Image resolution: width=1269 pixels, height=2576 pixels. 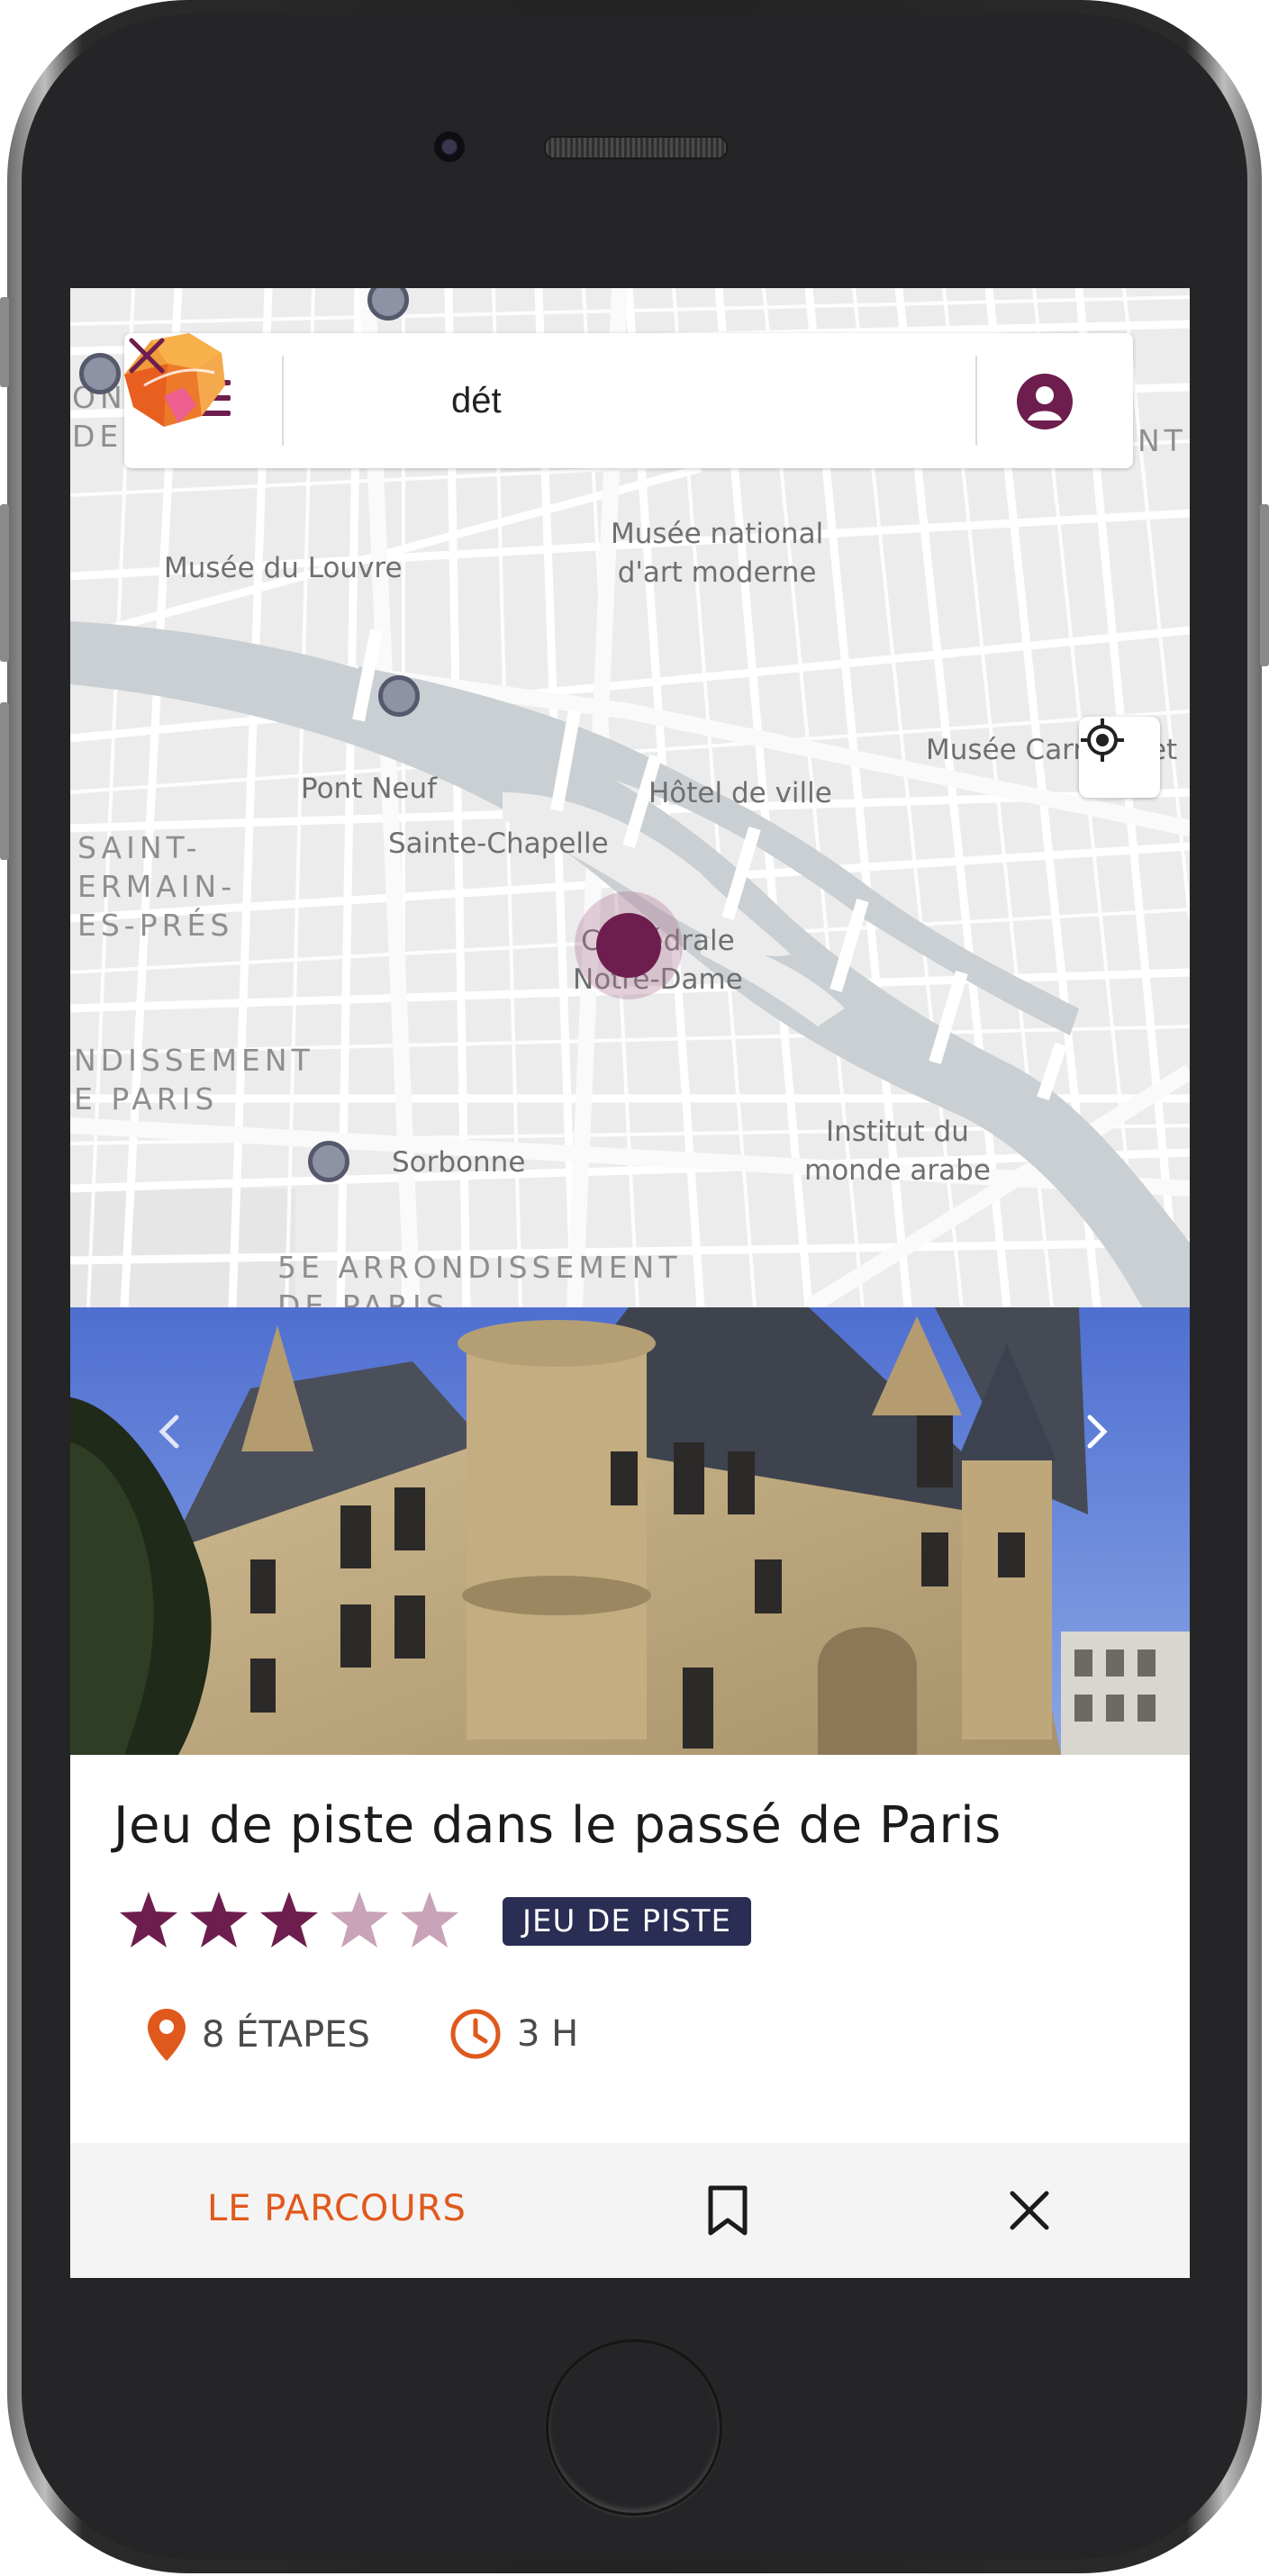 What do you see at coordinates (146, 1098) in the screenshot?
I see `map-label-line: E PARIS` at bounding box center [146, 1098].